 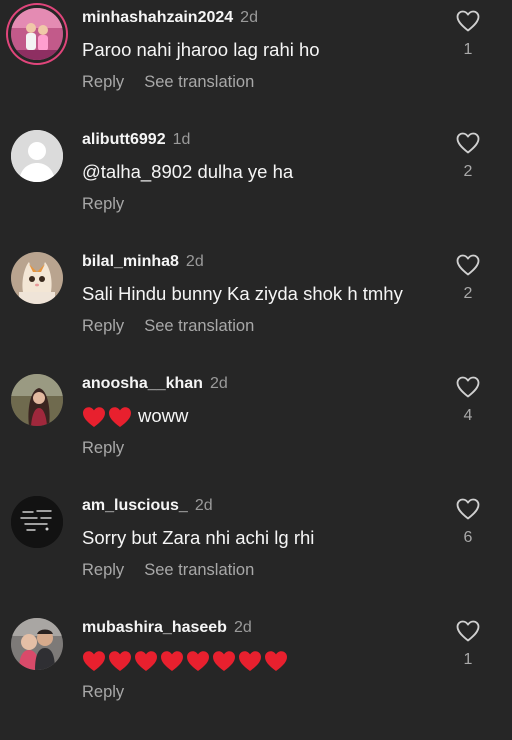 I want to click on default-person-avatar-icon, so click(x=37, y=156).